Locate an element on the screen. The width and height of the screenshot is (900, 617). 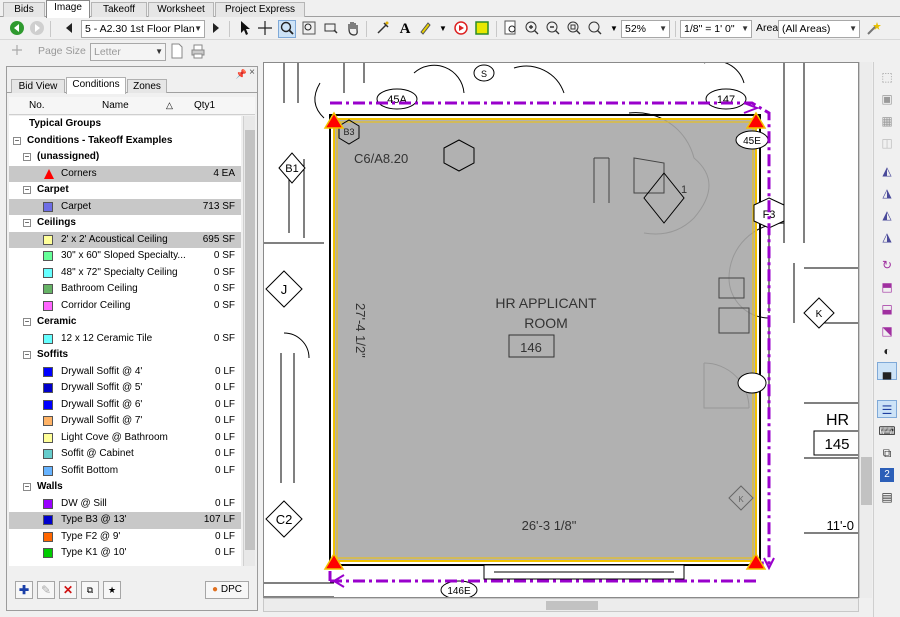
layer-toggle-icon: ▄ is located at coordinates (887, 371).